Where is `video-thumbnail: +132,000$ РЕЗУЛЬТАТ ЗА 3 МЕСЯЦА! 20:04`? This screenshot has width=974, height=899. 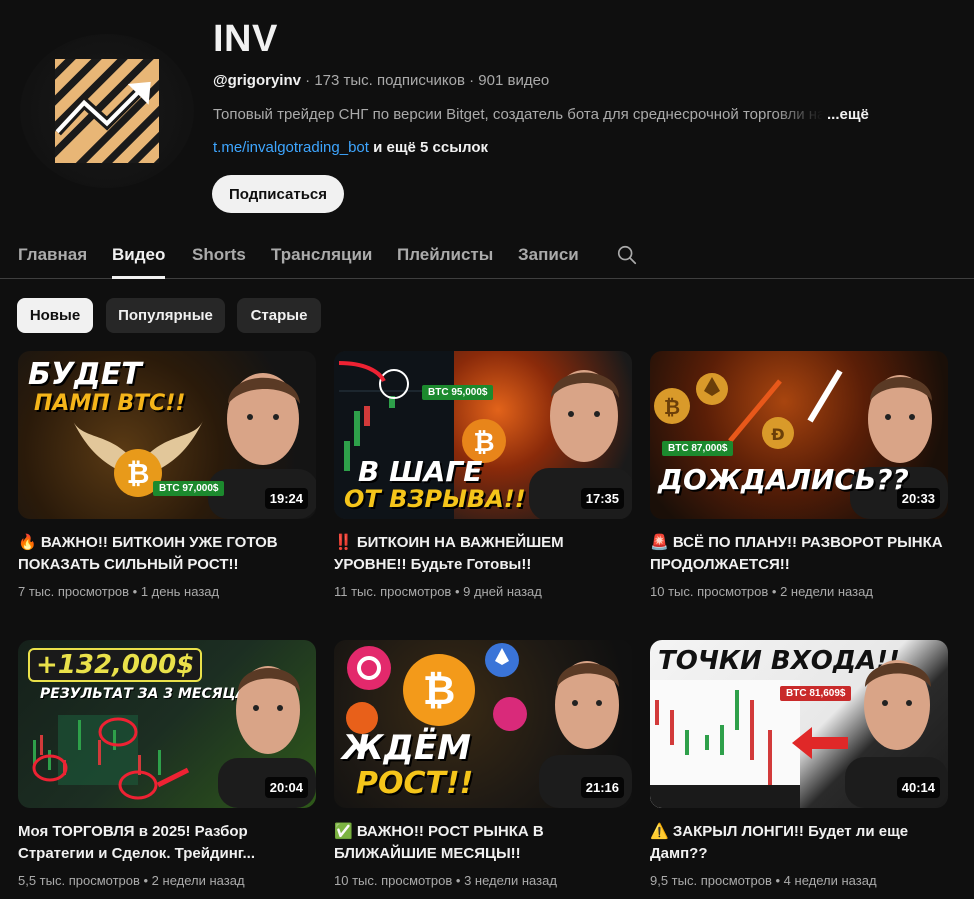
video-thumbnail: +132,000$ РЕЗУЛЬТАТ ЗА 3 МЕСЯЦА! 20:04 is located at coordinates (167, 724).